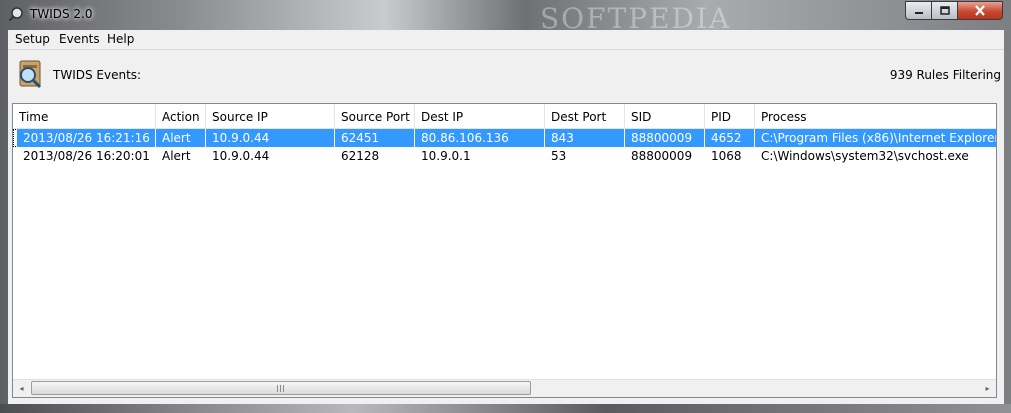 This screenshot has width=1011, height=413. I want to click on window-bottom-border, so click(505, 408).